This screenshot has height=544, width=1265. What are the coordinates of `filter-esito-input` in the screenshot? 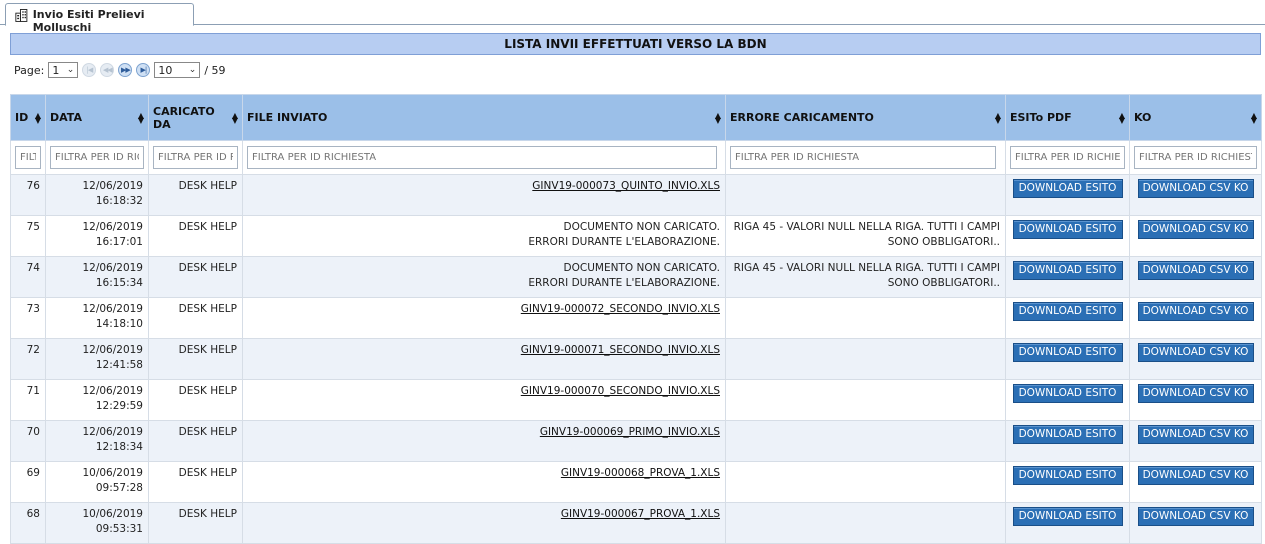 It's located at (1067, 157).